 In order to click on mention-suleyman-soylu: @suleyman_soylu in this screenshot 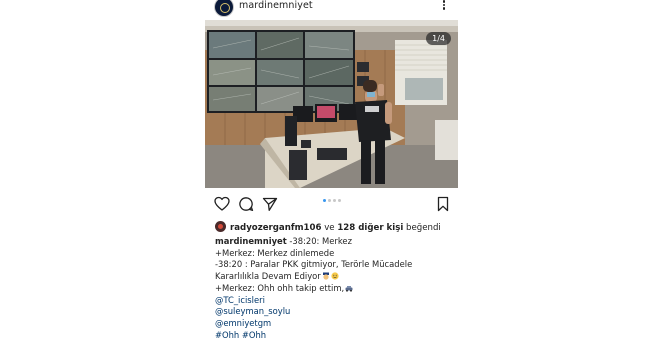, I will do `click(335, 312)`.